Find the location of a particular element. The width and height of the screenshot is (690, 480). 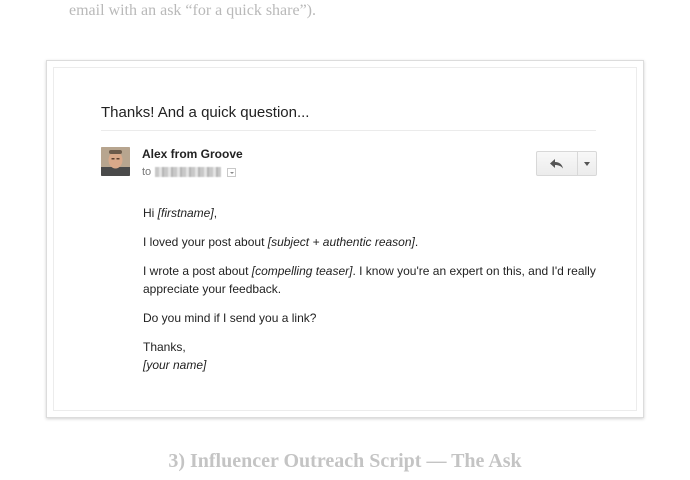

recipient-redacted is located at coordinates (188, 172).